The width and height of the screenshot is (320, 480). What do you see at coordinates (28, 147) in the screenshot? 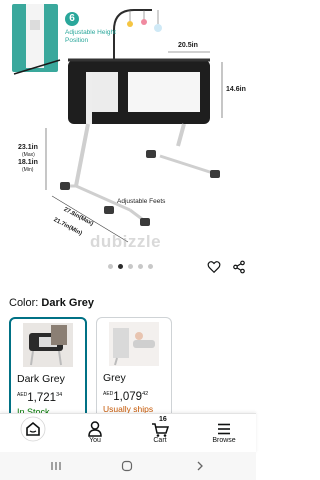
I see `leg-max-dimension: 23.1in` at bounding box center [28, 147].